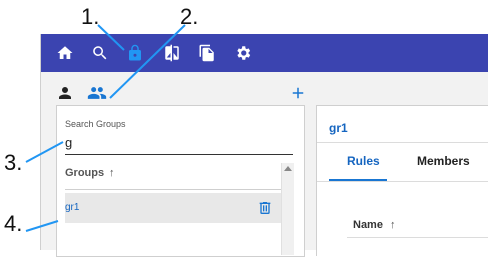 This screenshot has width=488, height=257. Describe the element at coordinates (173, 208) in the screenshot. I see `list-item: gr1` at that location.